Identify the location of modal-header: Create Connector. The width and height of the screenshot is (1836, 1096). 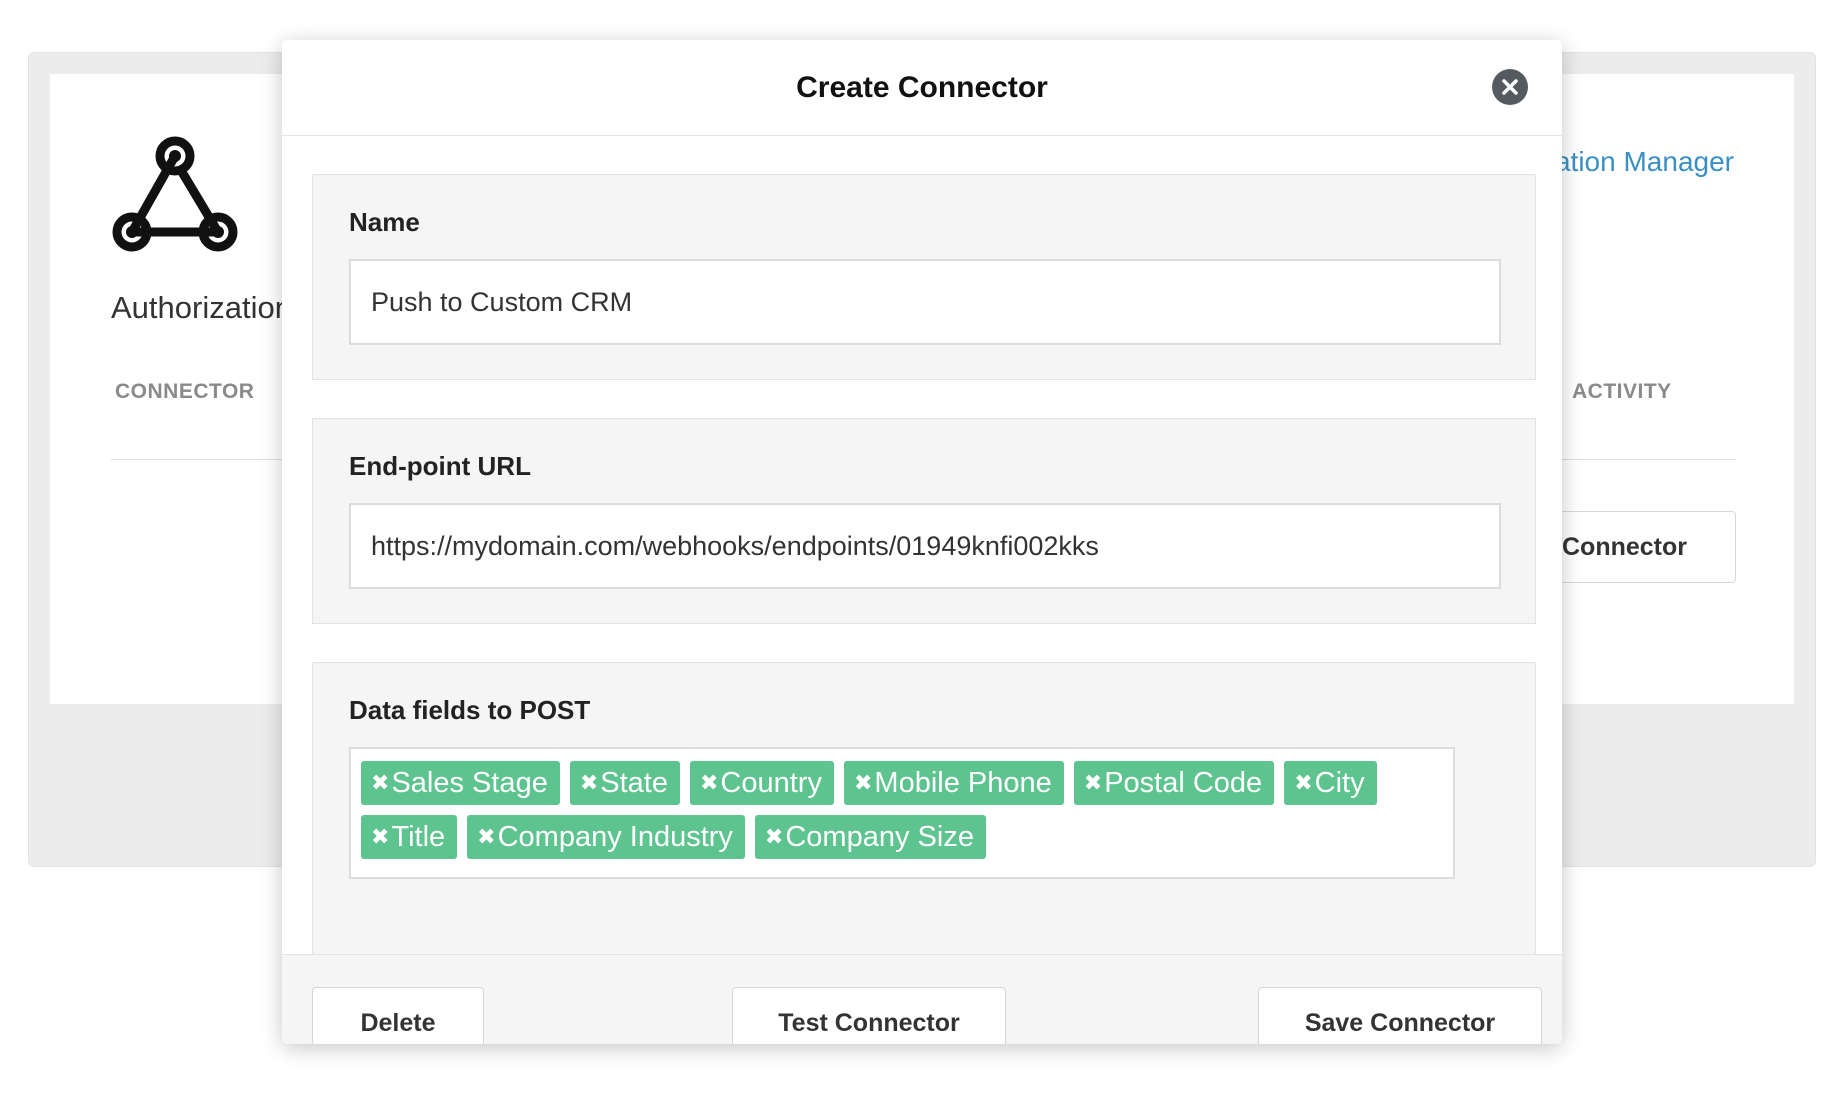
(922, 88).